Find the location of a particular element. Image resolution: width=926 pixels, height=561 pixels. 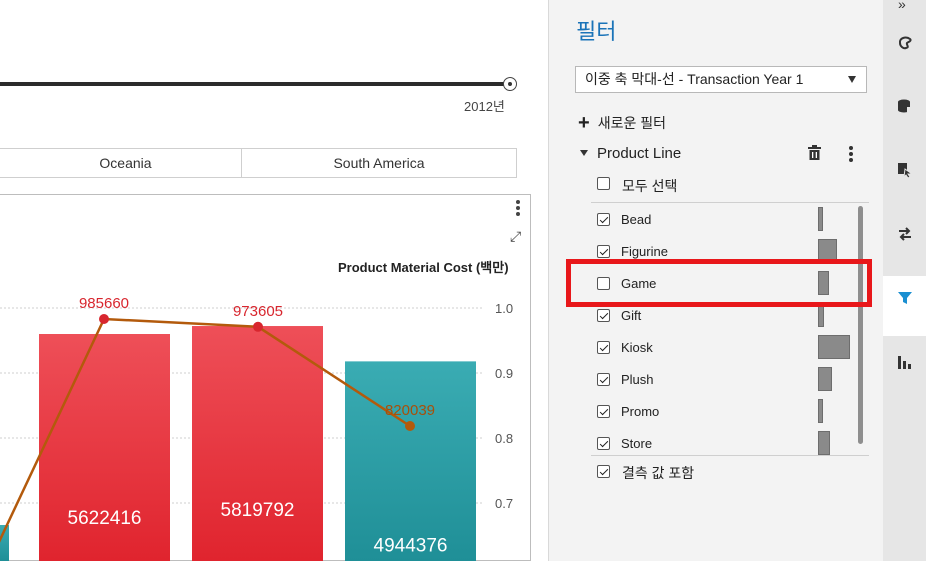

collapse-caret-icon is located at coordinates (584, 153).